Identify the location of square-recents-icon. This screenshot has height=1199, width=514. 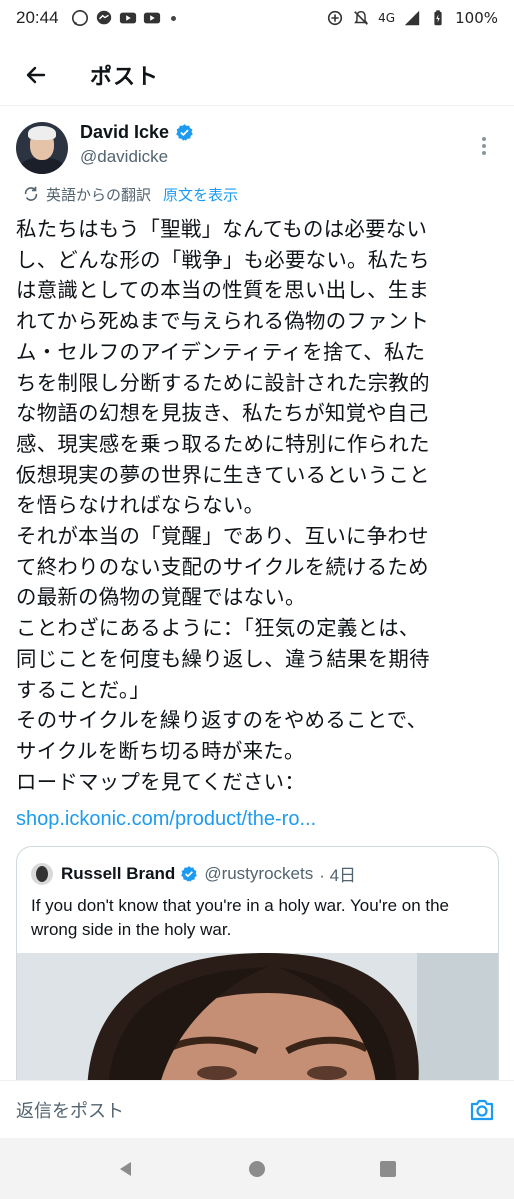
(388, 1168).